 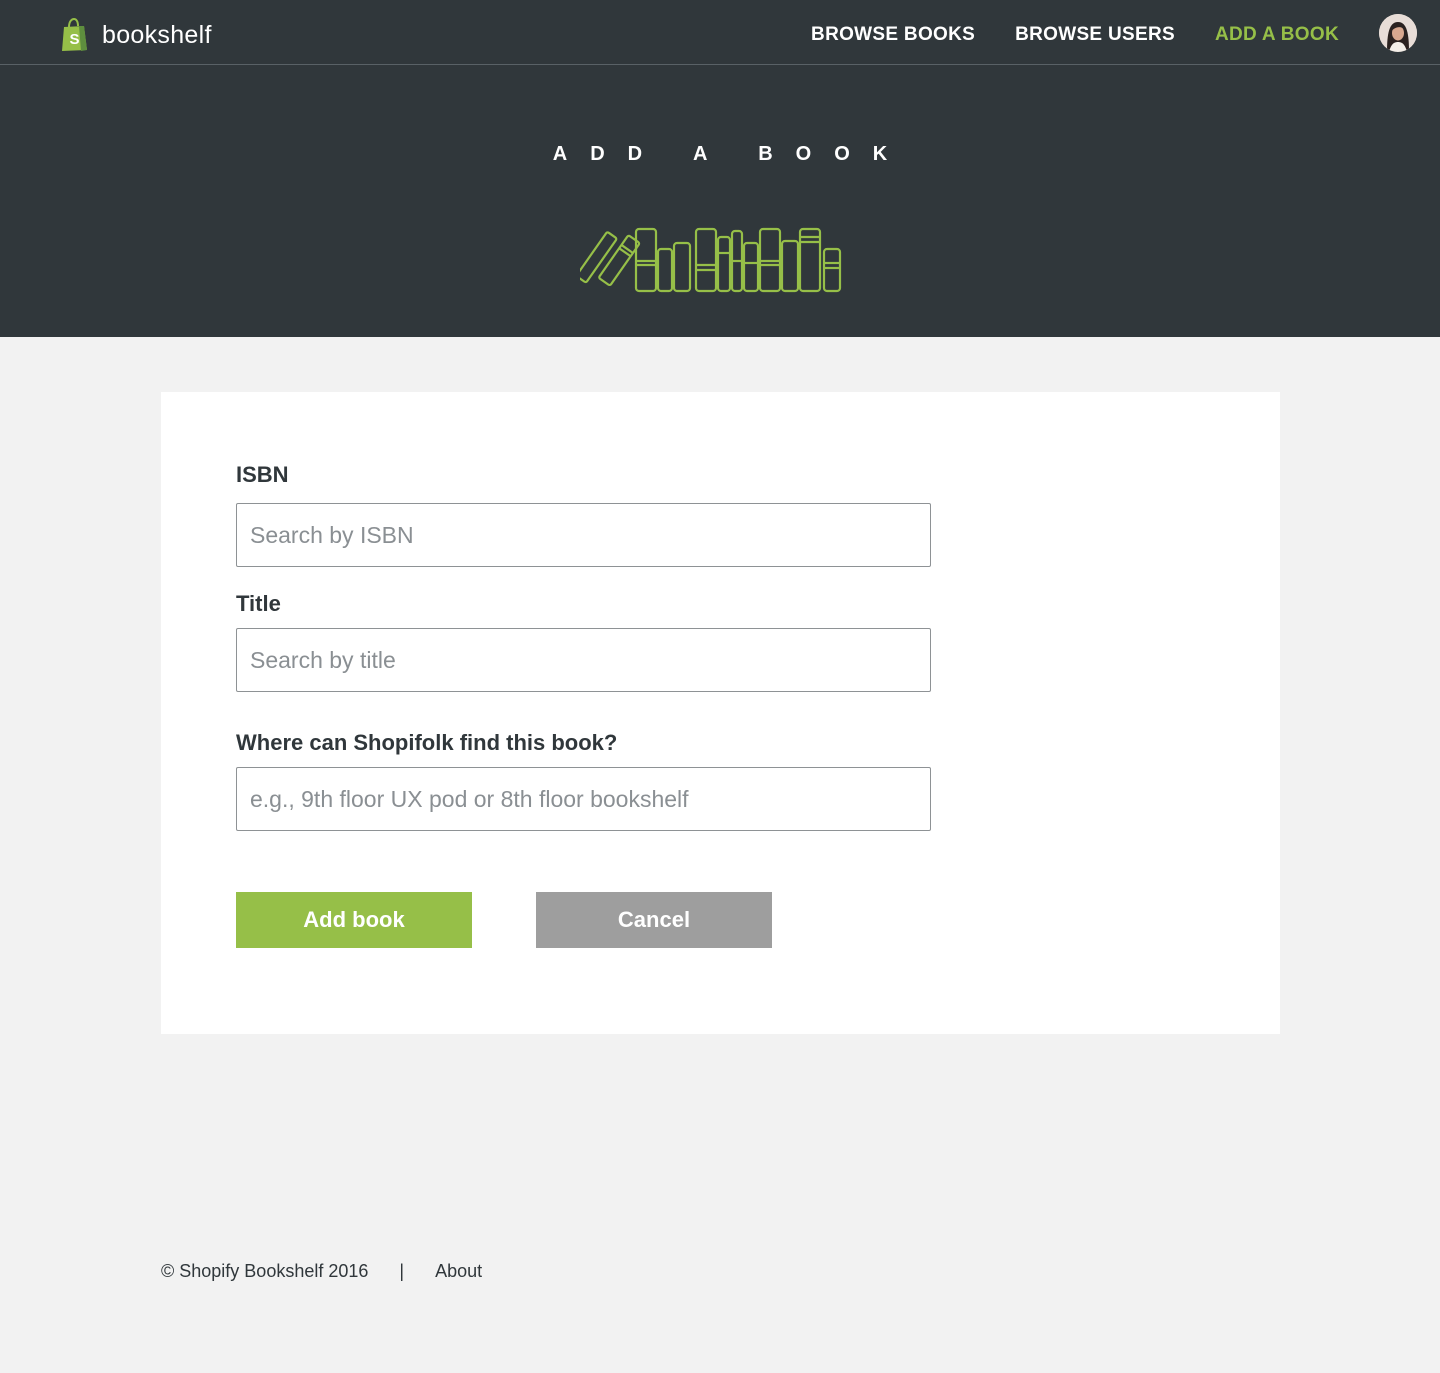 What do you see at coordinates (427, 742) in the screenshot?
I see `location-label: Where can Shopifolk find this book?` at bounding box center [427, 742].